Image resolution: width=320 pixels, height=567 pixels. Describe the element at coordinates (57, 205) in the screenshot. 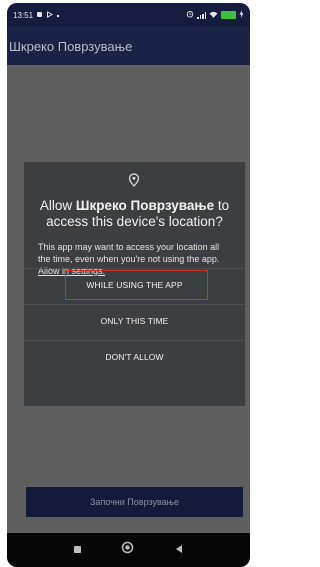

I see `dialog-title-prefix: Allow` at that location.